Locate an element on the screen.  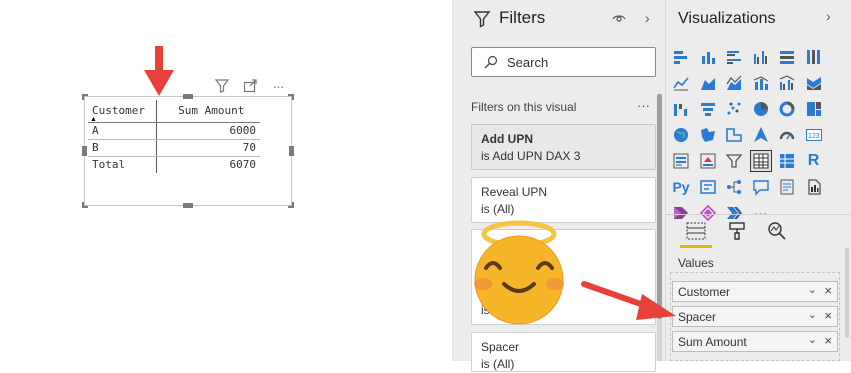
more-options-icon: ··· is located at coordinates (278, 86).